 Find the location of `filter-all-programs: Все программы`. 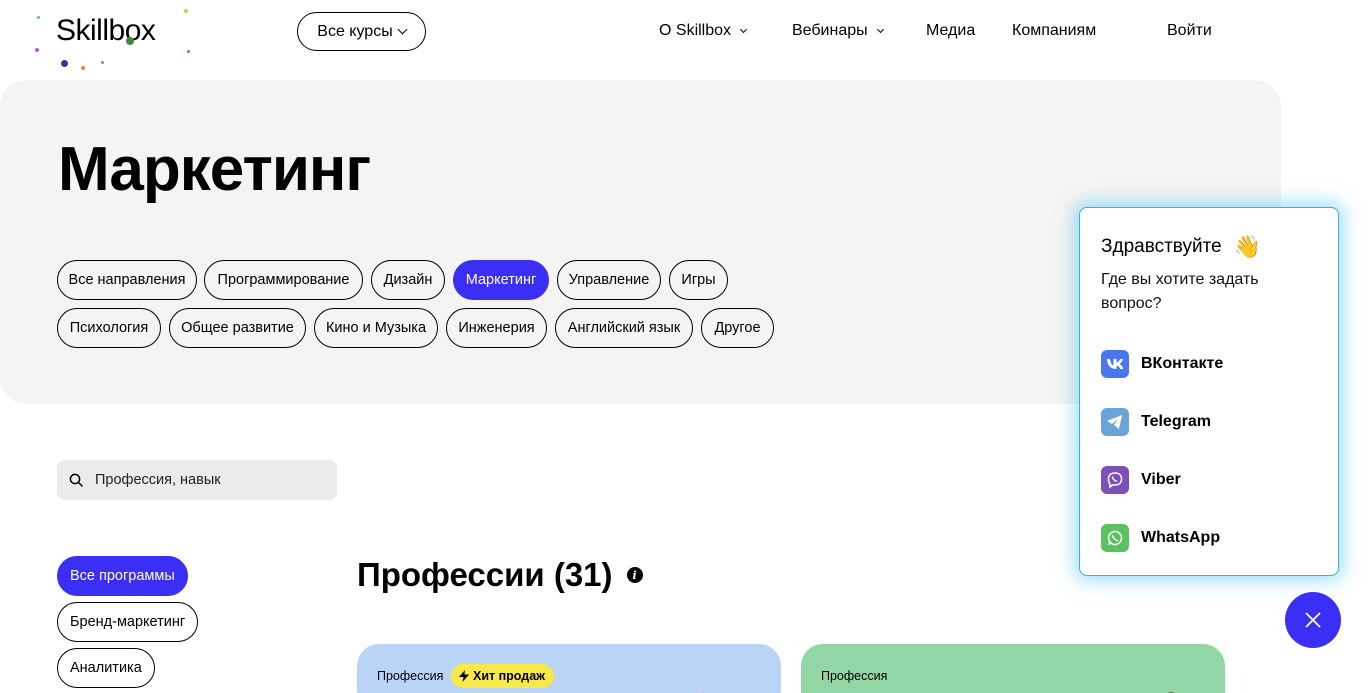

filter-all-programs: Все программы is located at coordinates (122, 576).